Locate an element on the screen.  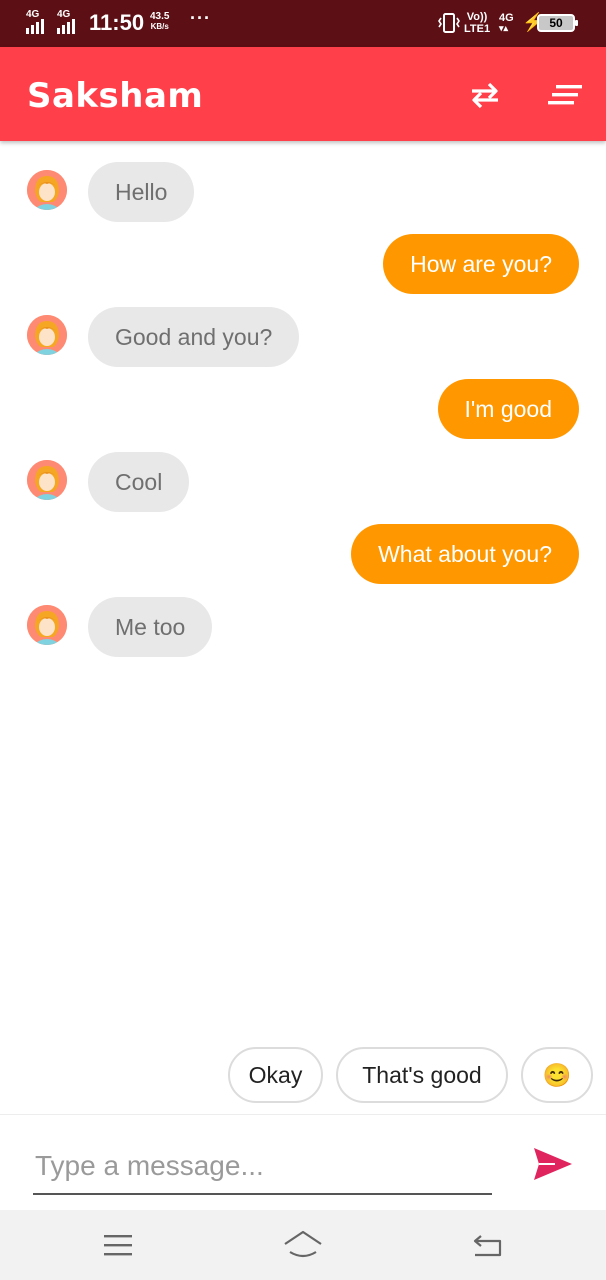
message-row-bot: Me too is located at coordinates (303, 627).